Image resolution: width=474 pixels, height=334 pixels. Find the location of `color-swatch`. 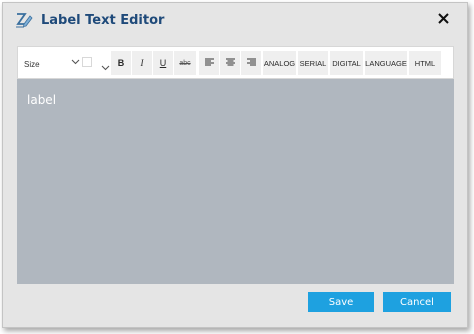

color-swatch is located at coordinates (87, 62).